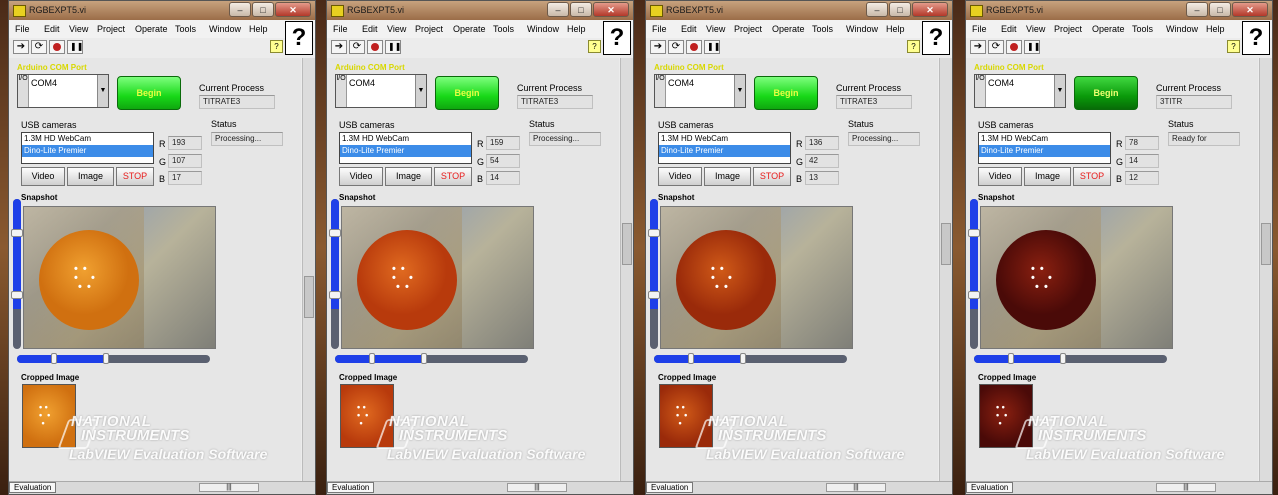  I want to click on menu-item: View, so click(1035, 29).